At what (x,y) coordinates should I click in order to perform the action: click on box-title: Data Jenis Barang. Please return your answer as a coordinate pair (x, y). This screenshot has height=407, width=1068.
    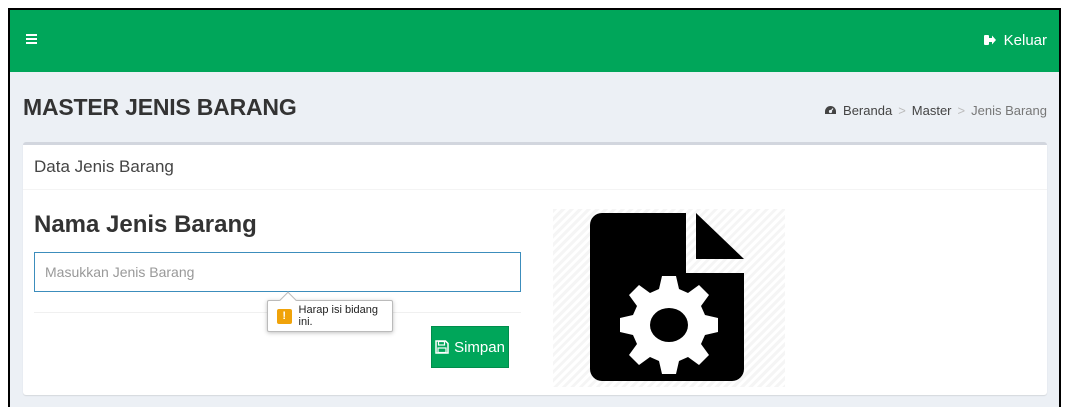
    Looking at the image, I should click on (535, 167).